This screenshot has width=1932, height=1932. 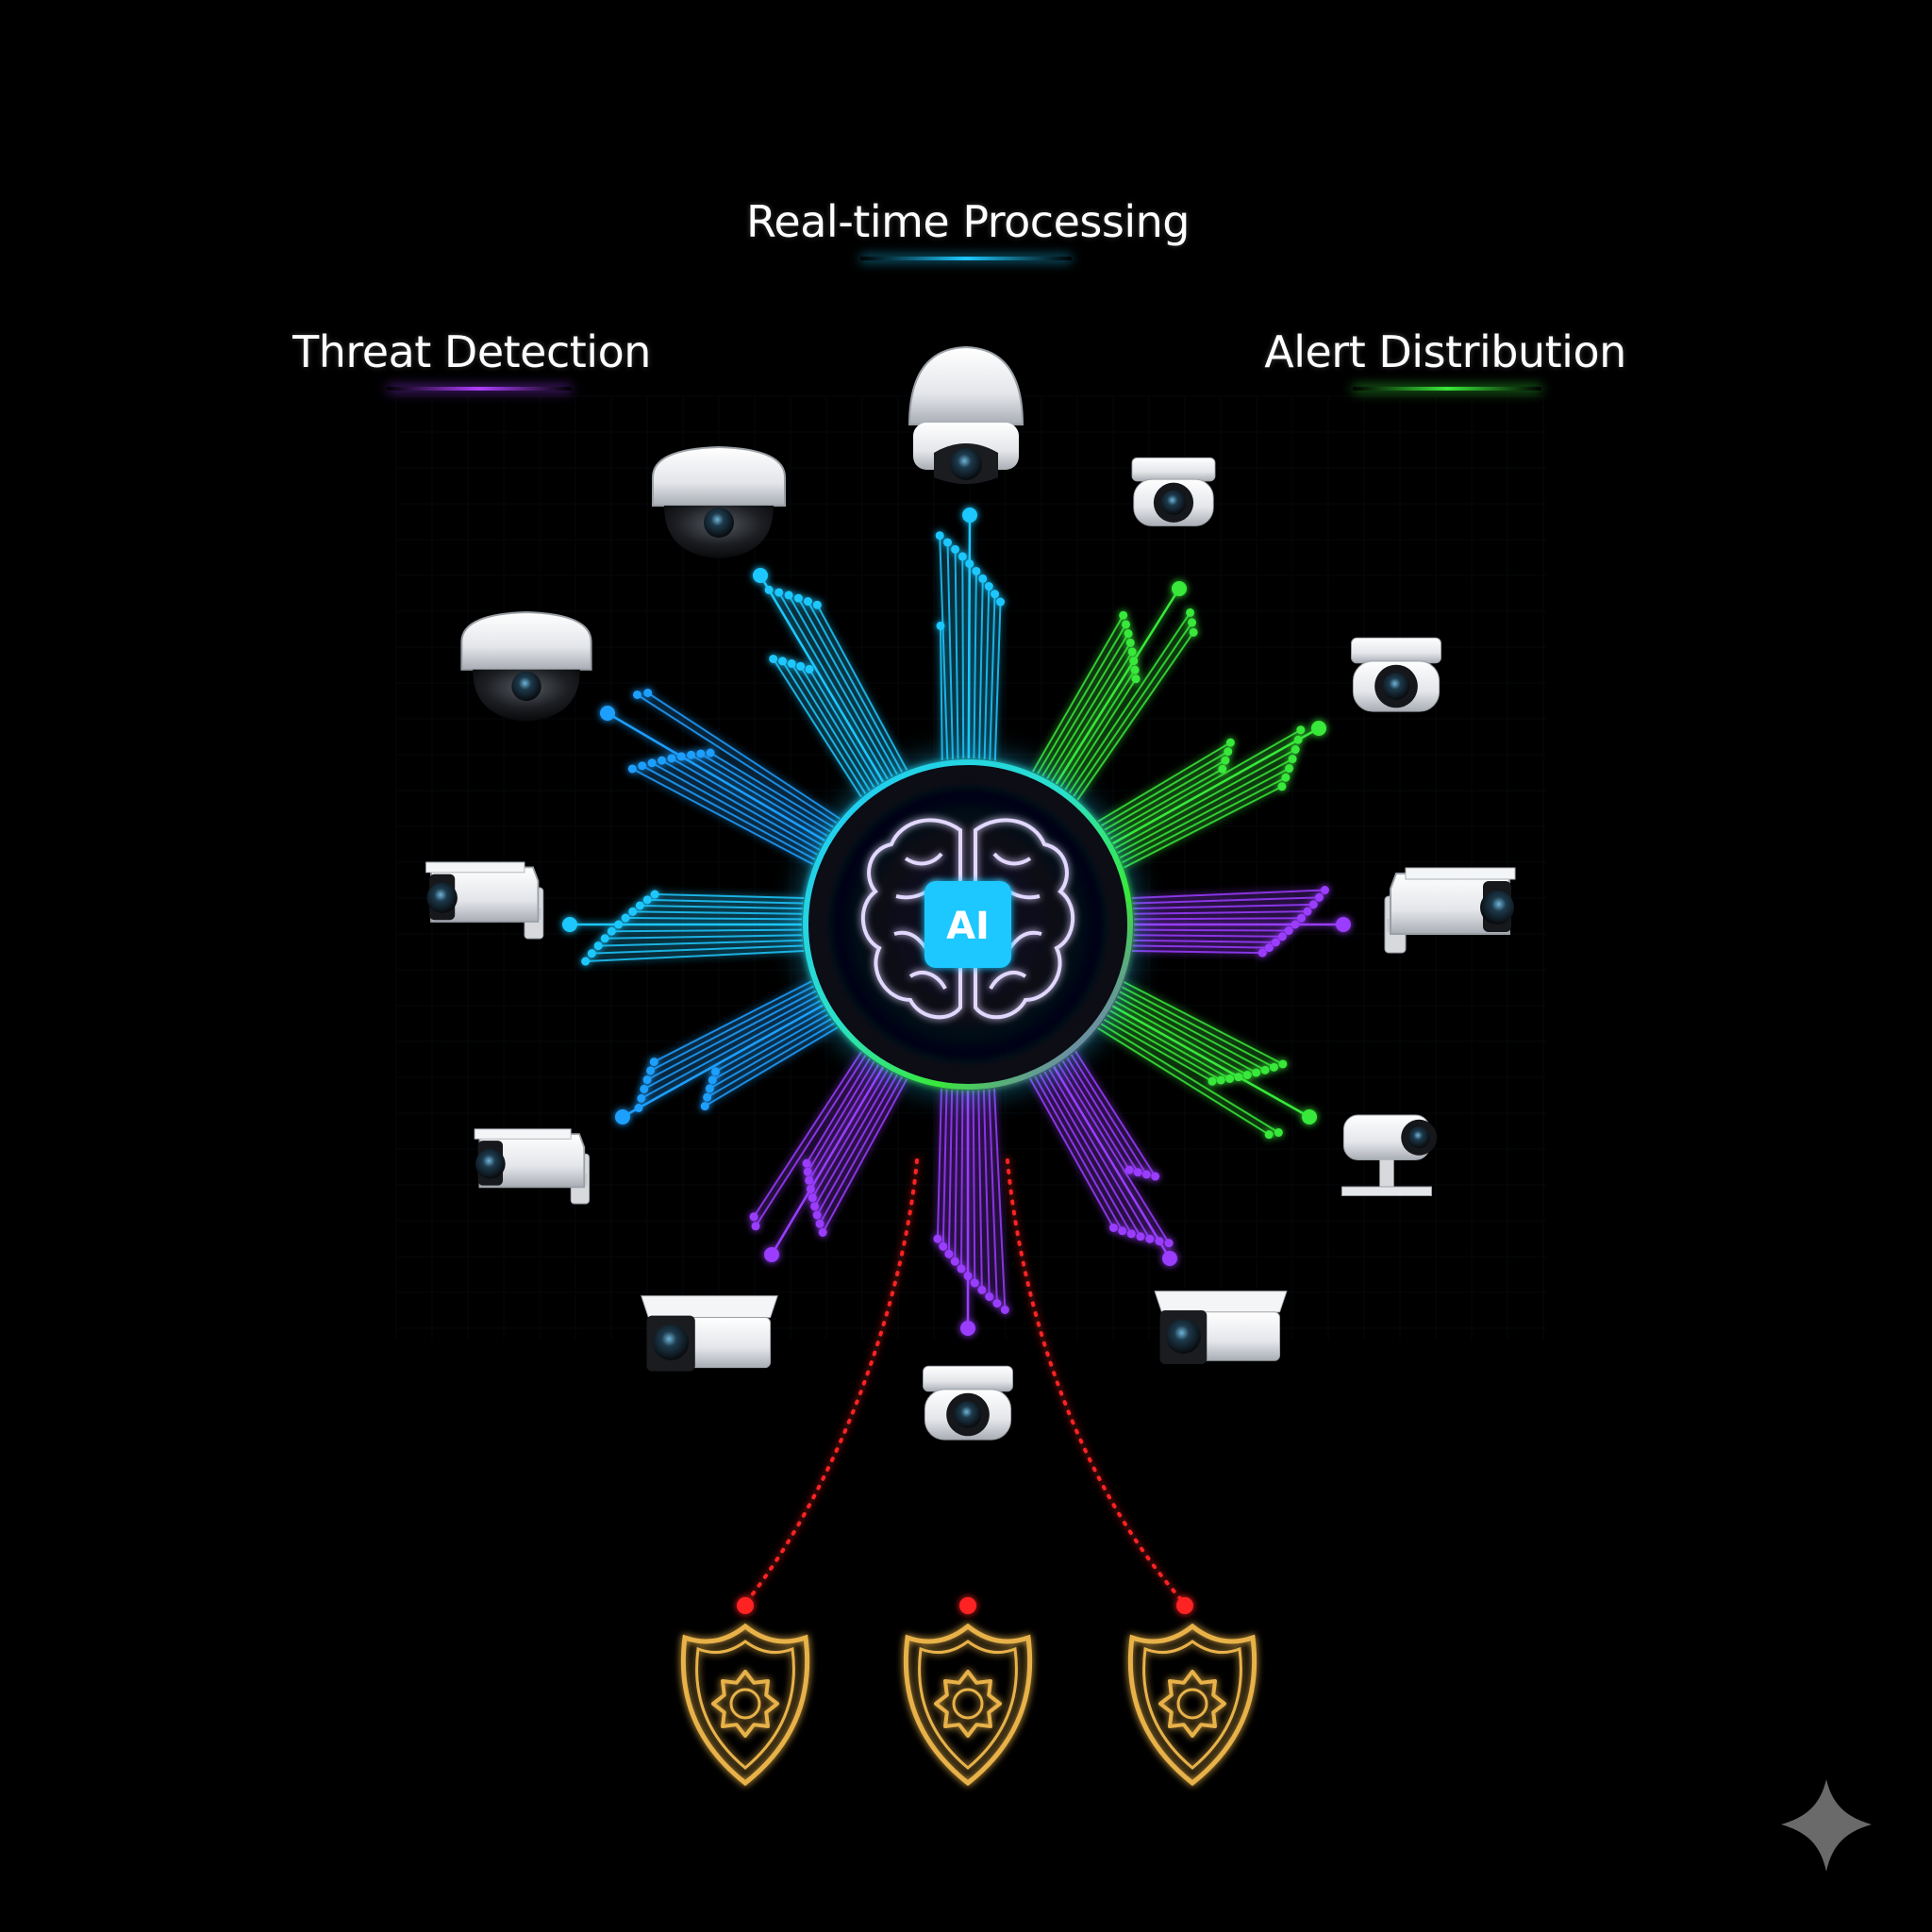 I want to click on ai-label: AI, so click(x=968, y=926).